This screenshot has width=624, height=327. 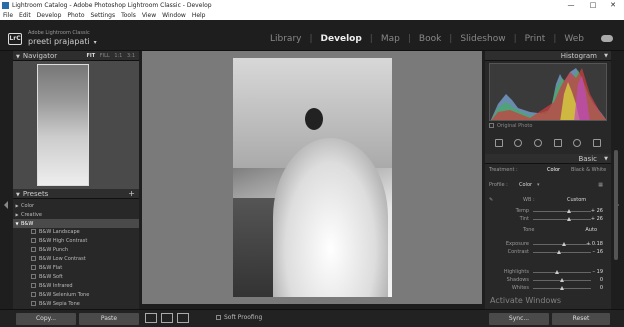 What do you see at coordinates (131, 56) in the screenshot?
I see `zoom-3-1: 3:1` at bounding box center [131, 56].